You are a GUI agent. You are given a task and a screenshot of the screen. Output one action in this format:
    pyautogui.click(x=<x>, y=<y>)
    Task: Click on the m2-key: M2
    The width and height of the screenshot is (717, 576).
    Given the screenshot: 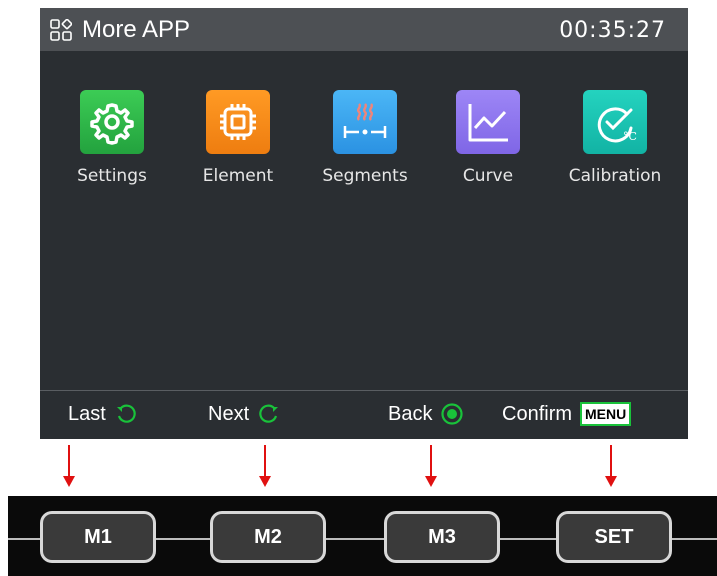 What is the action you would take?
    pyautogui.click(x=268, y=537)
    